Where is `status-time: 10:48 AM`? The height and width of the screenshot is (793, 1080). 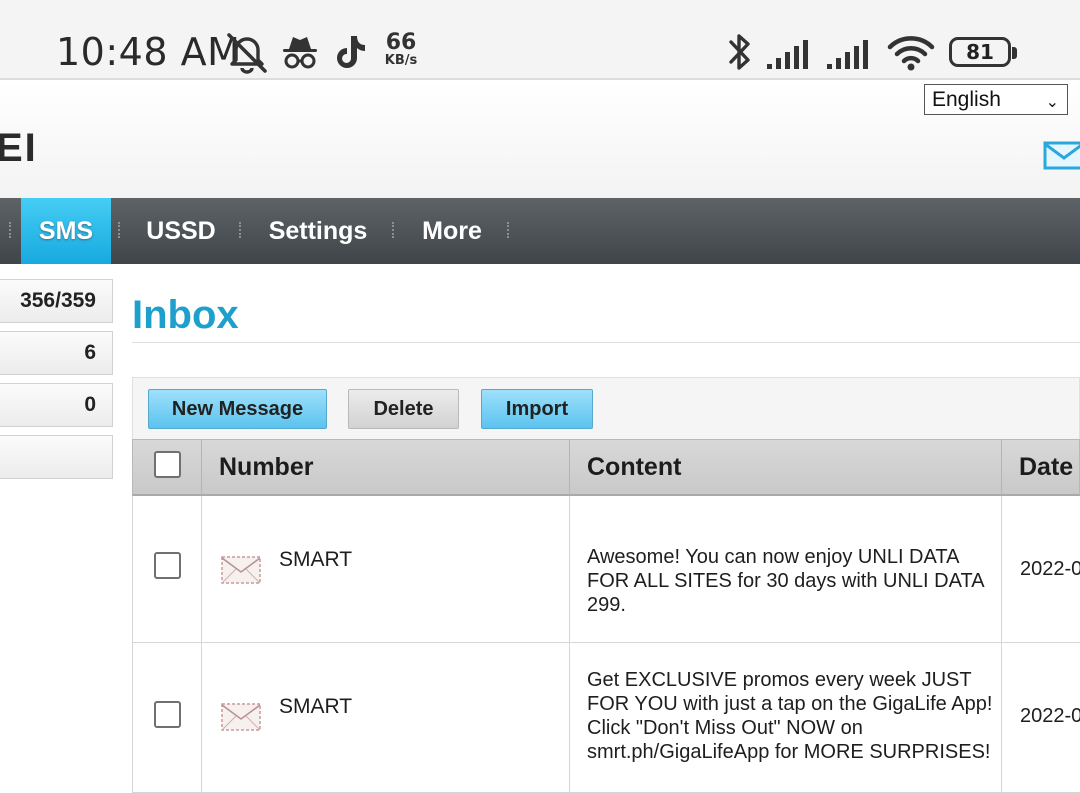 status-time: 10:48 AM is located at coordinates (148, 52).